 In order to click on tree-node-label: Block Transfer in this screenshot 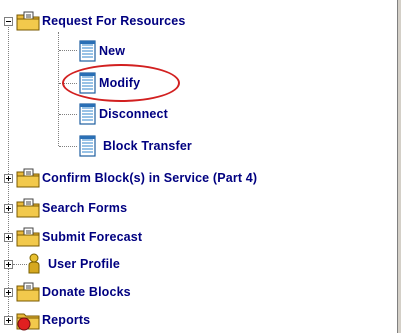, I will do `click(147, 146)`.